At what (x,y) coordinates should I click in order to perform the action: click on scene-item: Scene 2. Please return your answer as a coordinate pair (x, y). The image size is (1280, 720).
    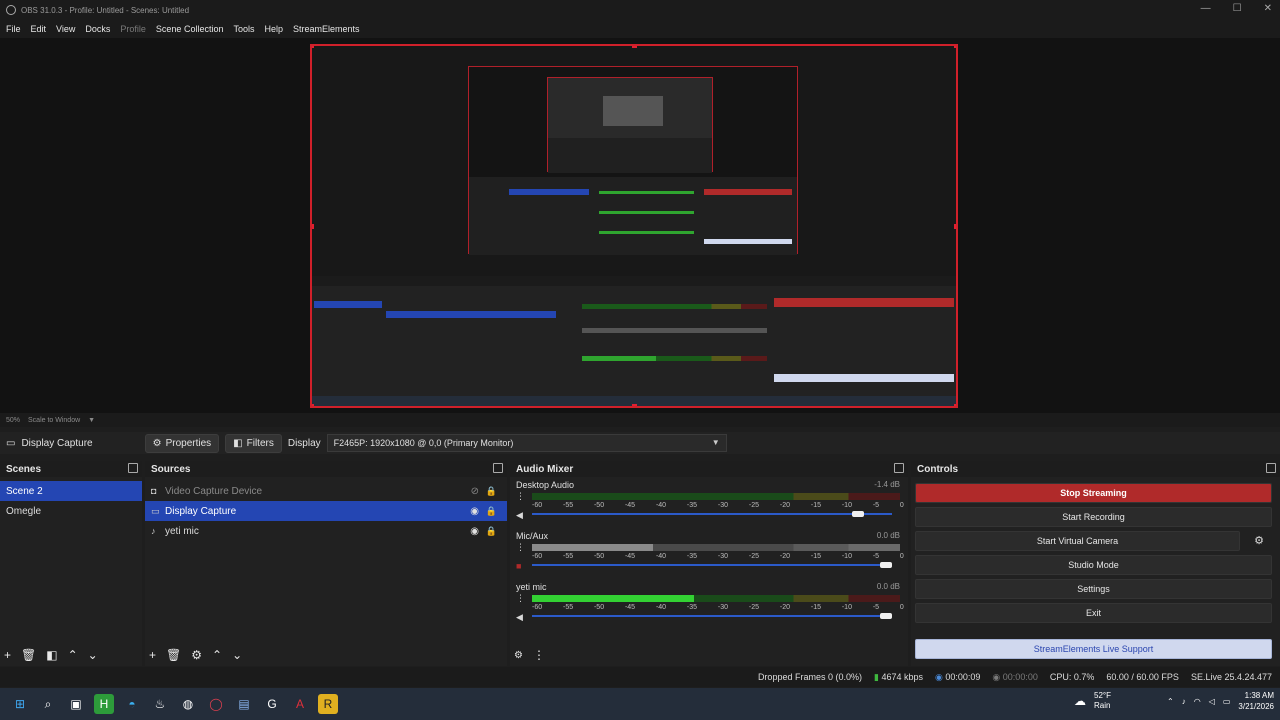
    Looking at the image, I should click on (71, 491).